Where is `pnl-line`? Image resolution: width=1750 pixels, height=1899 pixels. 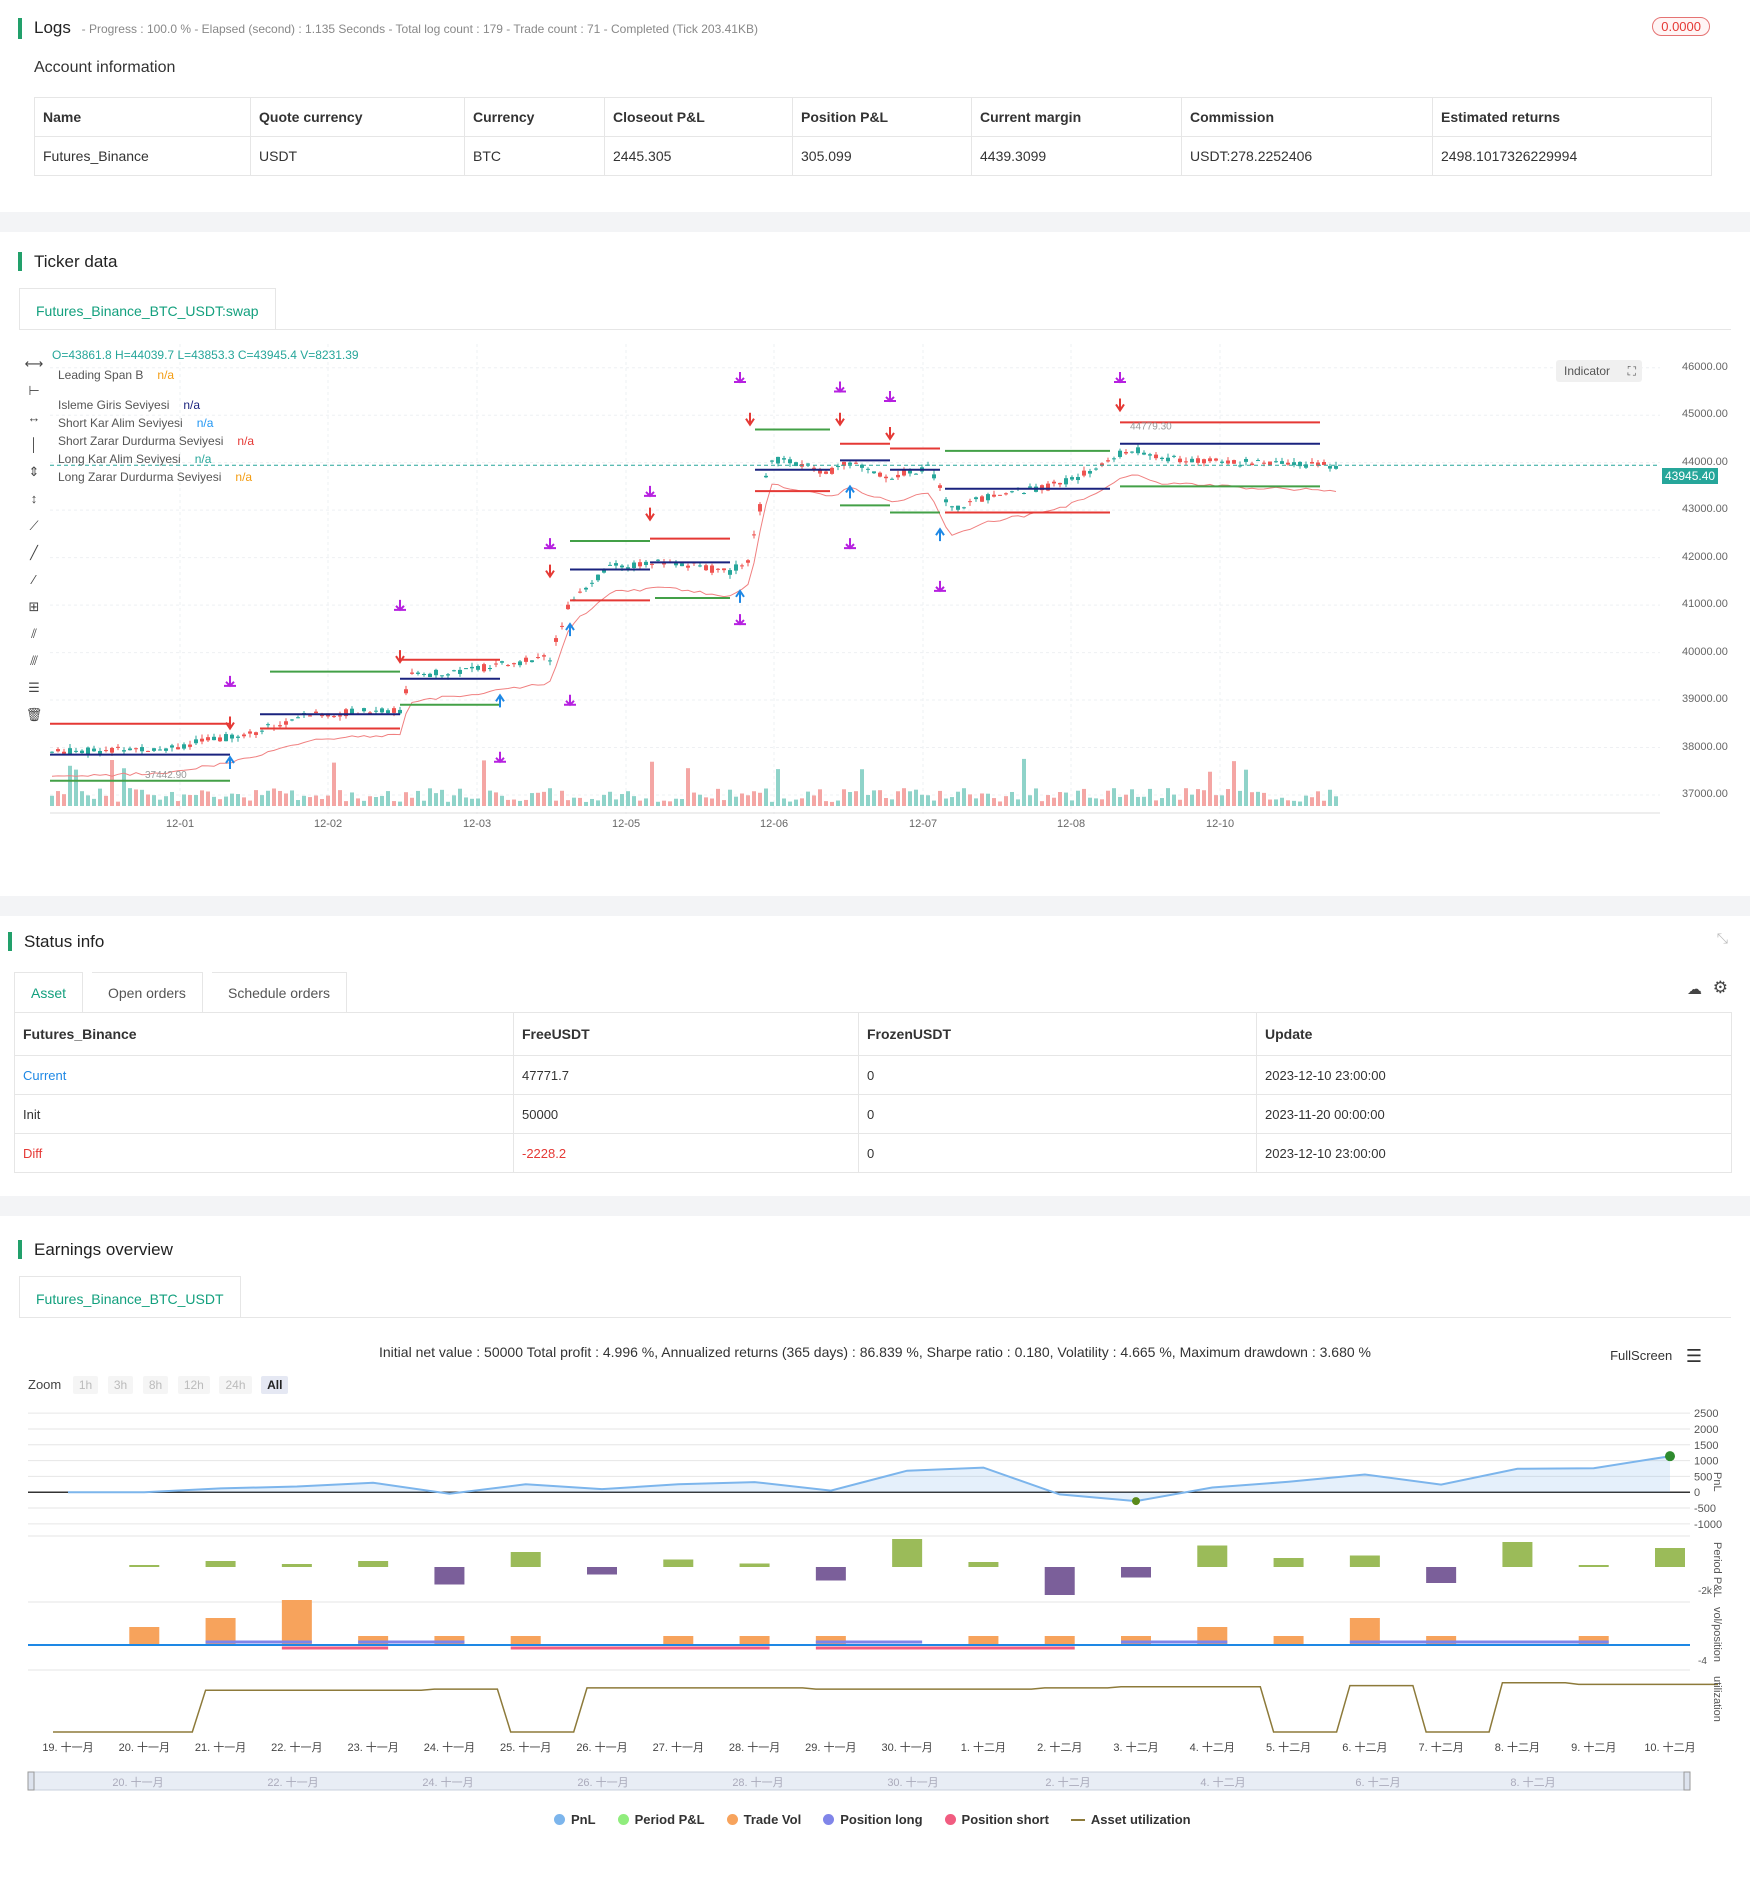
pnl-line is located at coordinates (869, 1479).